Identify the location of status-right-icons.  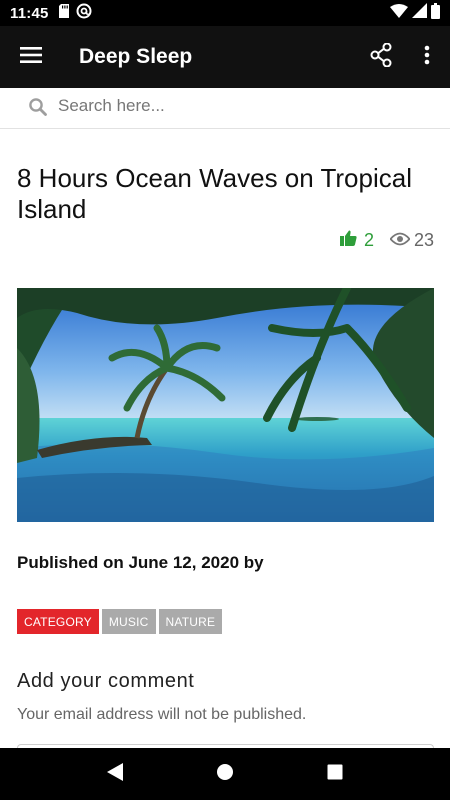
(415, 13).